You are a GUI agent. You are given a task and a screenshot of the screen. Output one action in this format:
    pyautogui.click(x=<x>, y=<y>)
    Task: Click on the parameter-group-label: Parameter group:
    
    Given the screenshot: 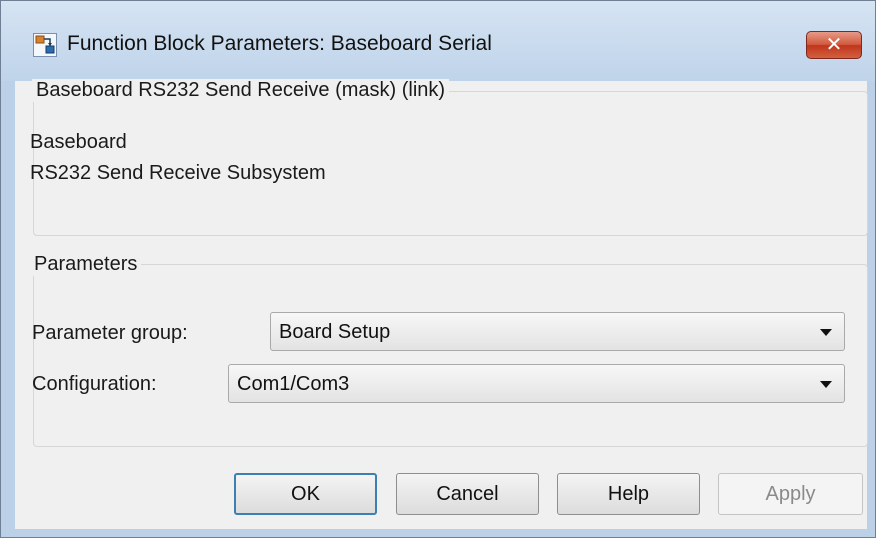 What is the action you would take?
    pyautogui.click(x=110, y=333)
    